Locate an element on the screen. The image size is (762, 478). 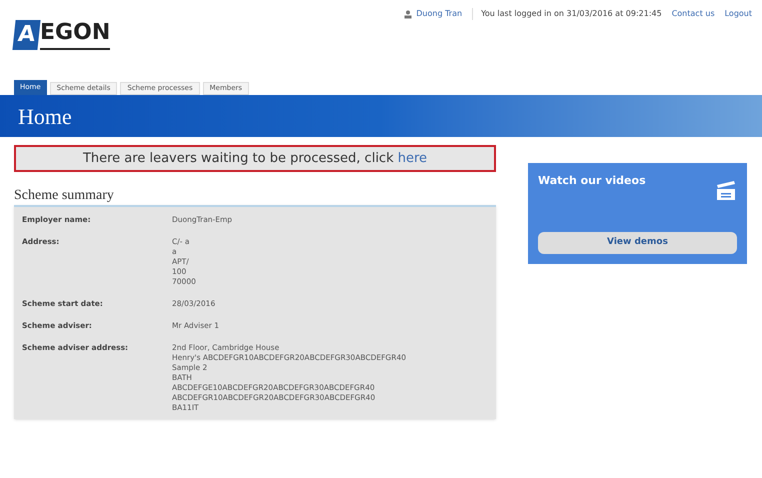
header-link: Logout is located at coordinates (738, 14).